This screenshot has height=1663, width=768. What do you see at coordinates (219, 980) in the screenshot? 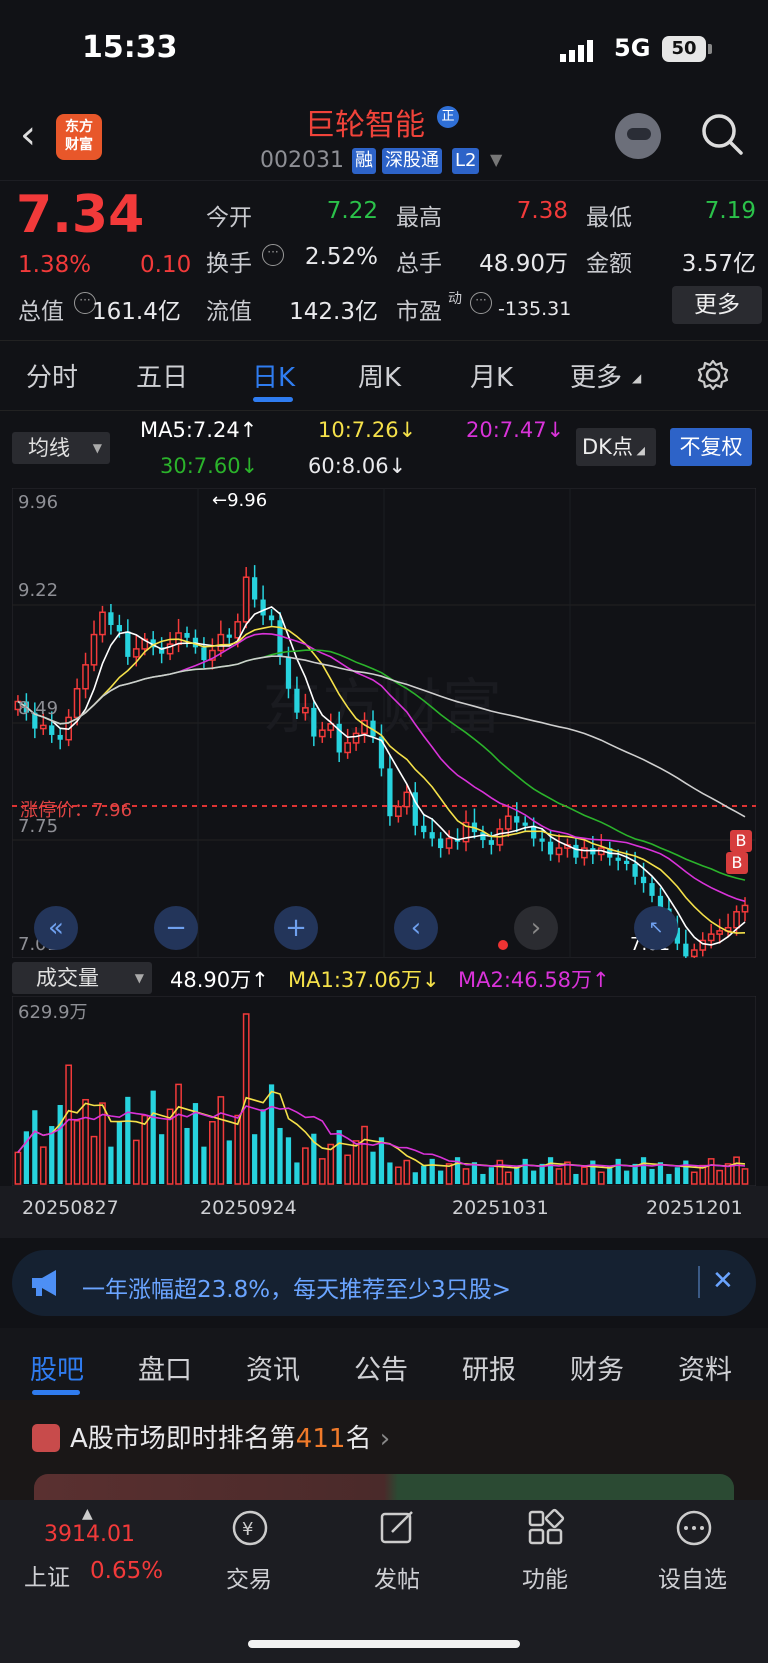
I see `volume-value: 48.90万↑` at bounding box center [219, 980].